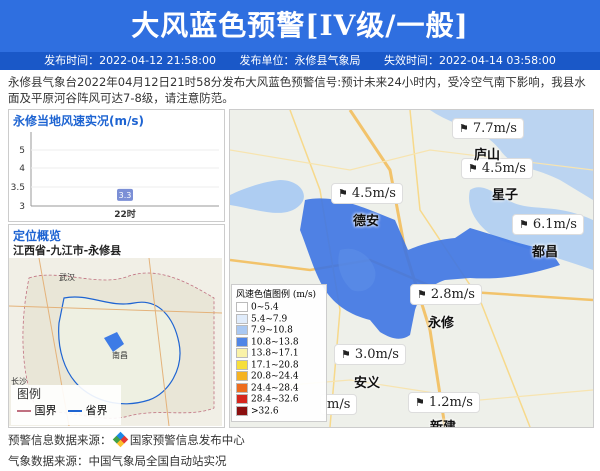  I want to click on station-wind-value: ⚑ 2.8m/s, so click(446, 294).